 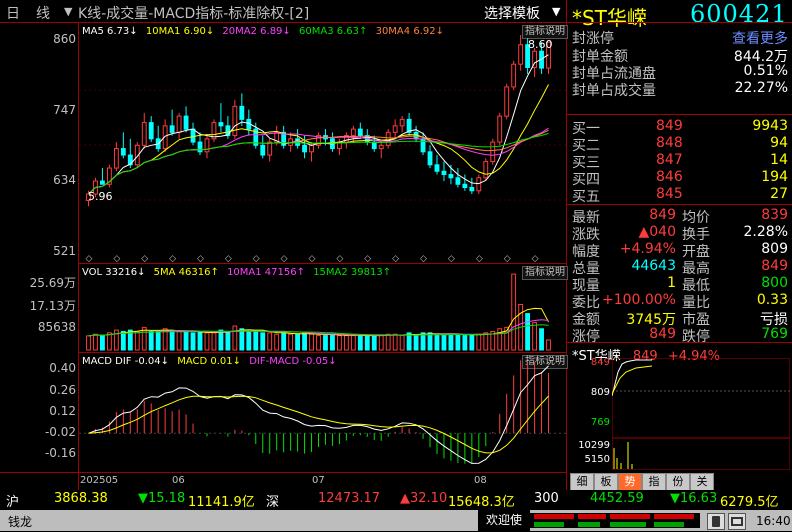 I want to click on bid-row: 买四 846 194, so click(x=681, y=178).